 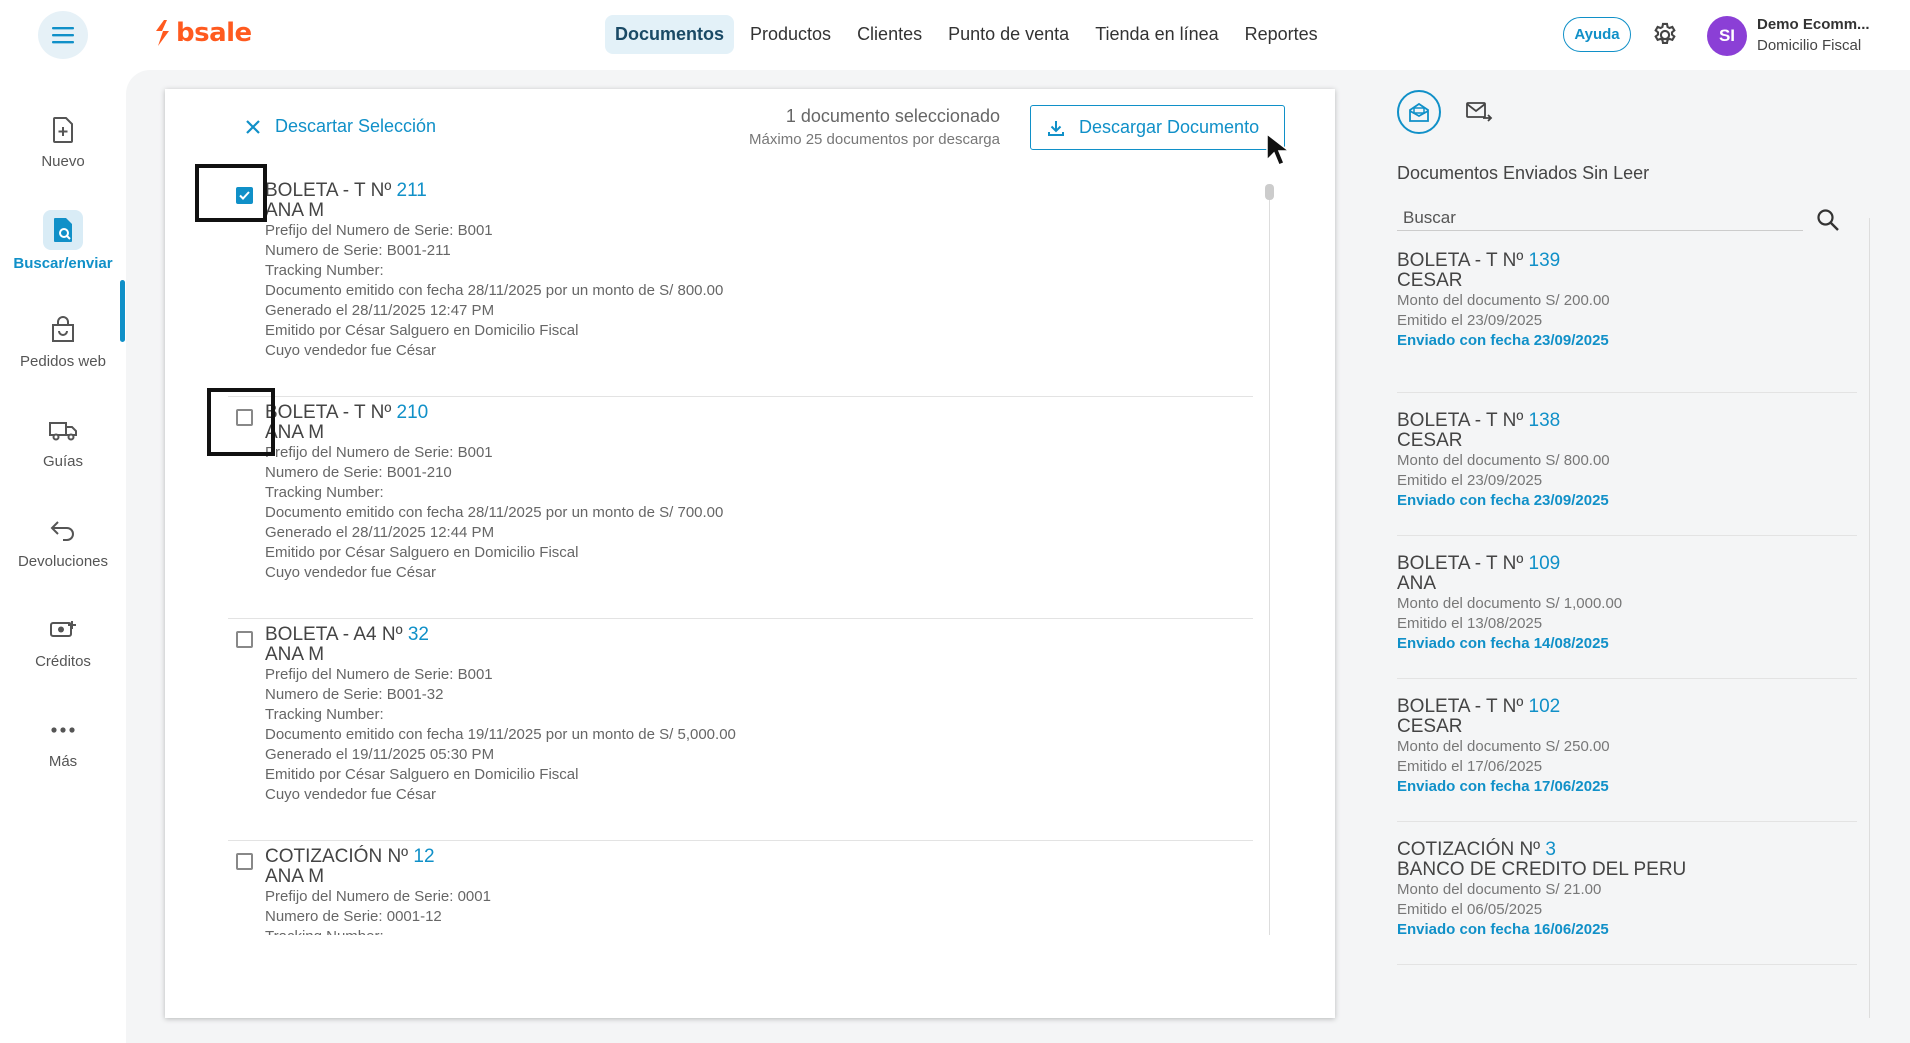 I want to click on nav-tienda-en-linea: Tienda en línea, so click(x=1156, y=34).